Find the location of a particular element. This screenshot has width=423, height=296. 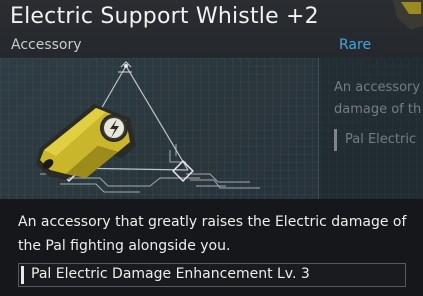

ghost-effect-bar is located at coordinates (335, 140).